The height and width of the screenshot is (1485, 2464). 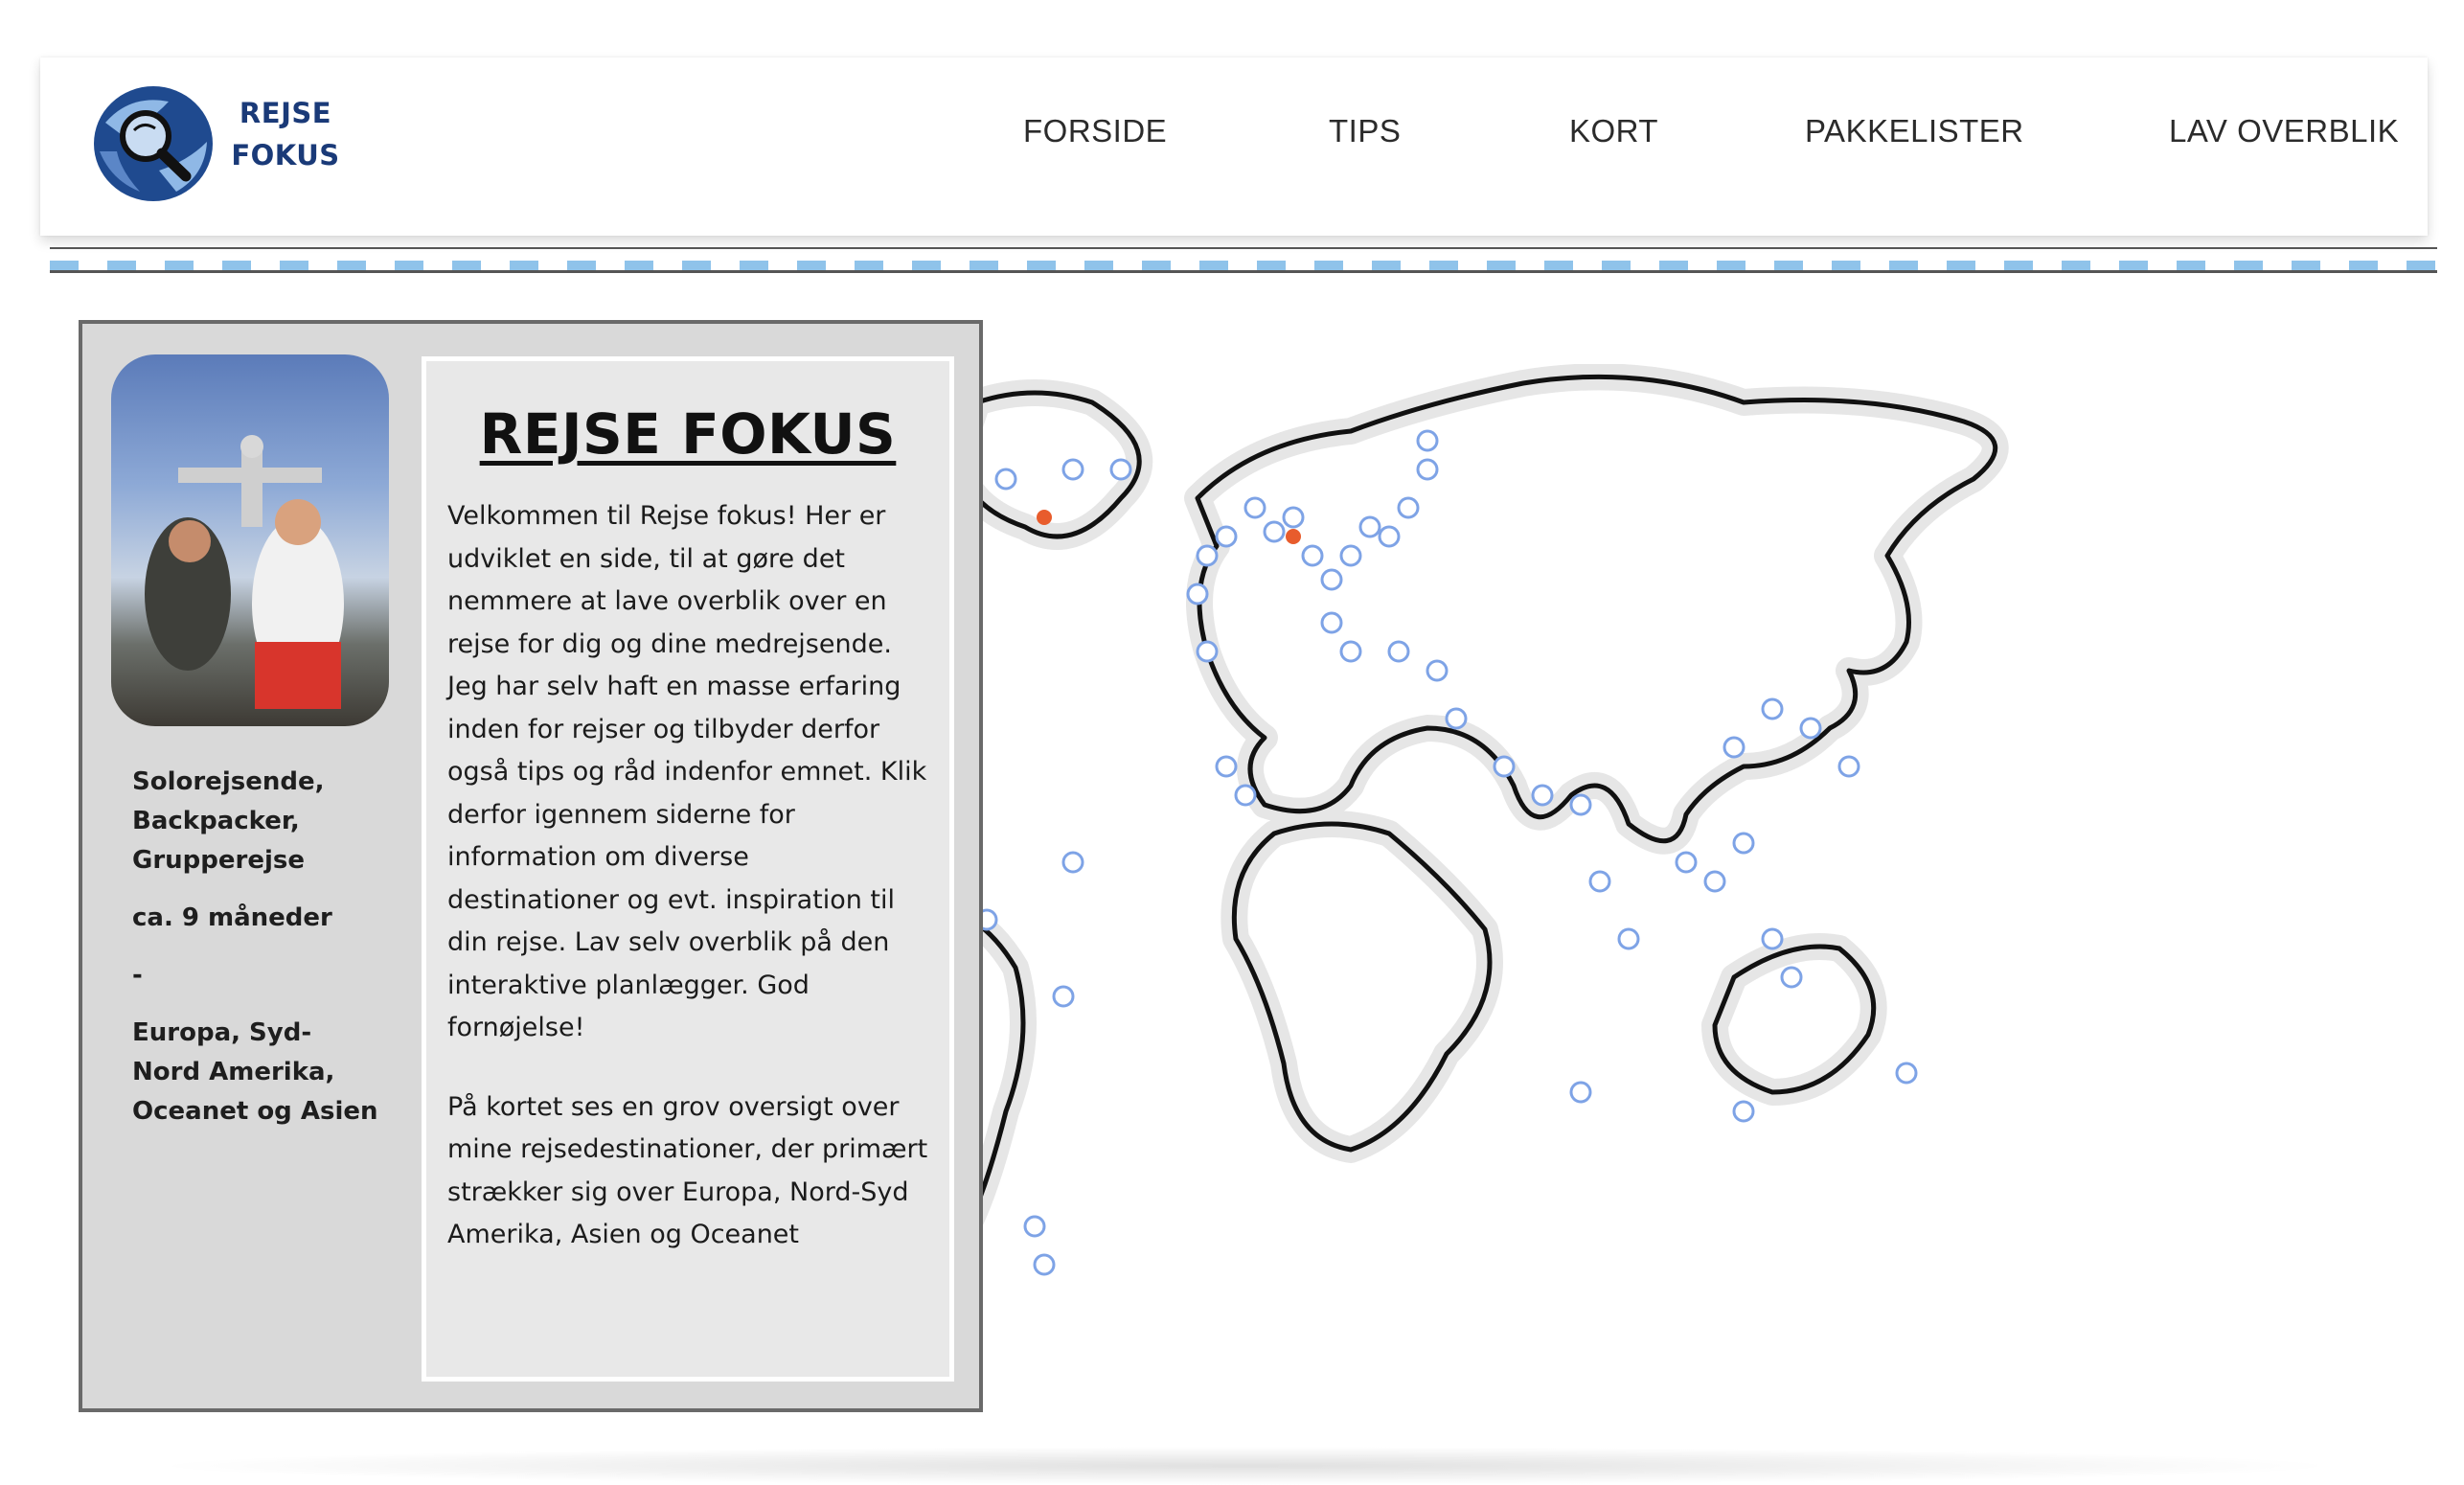 I want to click on nav-lav-overblik: LAV OVERBLIK, so click(x=2284, y=131).